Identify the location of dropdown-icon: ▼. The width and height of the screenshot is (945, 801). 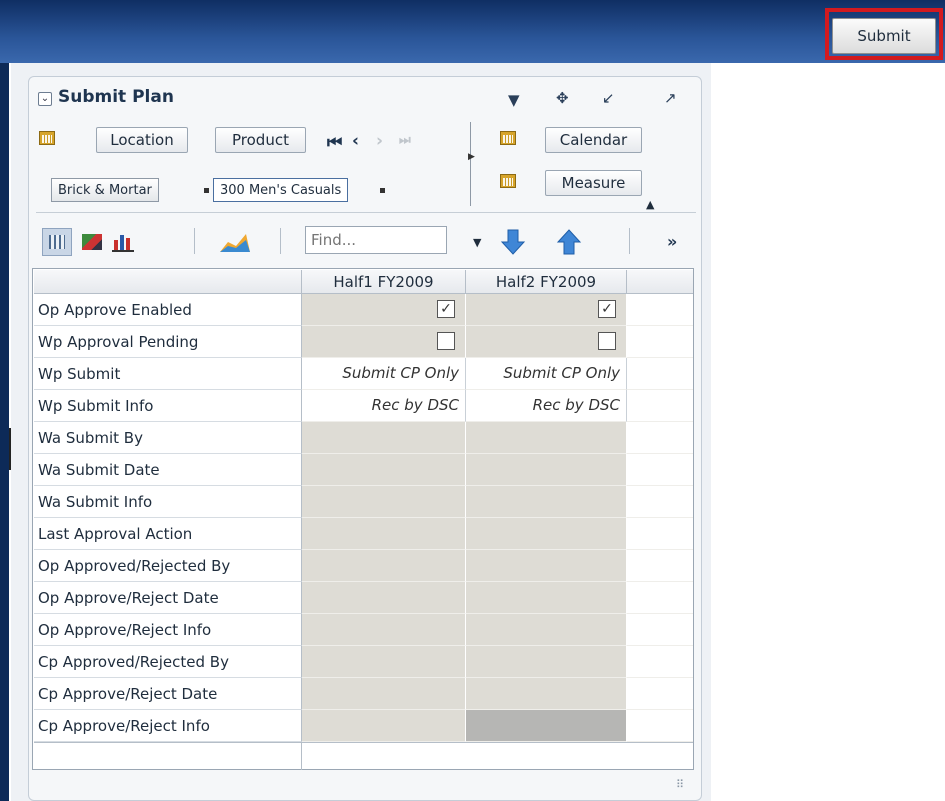
(514, 100).